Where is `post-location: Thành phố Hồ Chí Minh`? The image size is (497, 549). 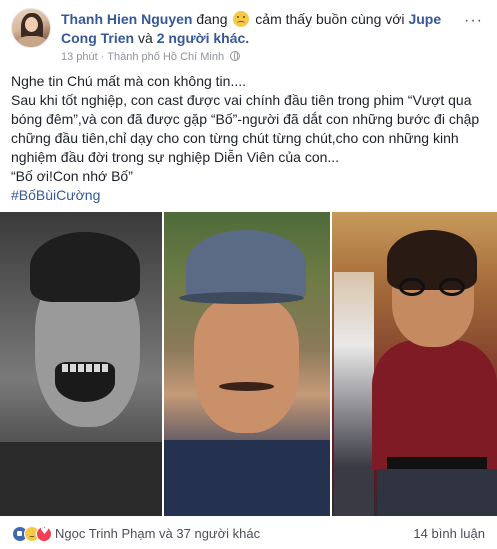 post-location: Thành phố Hồ Chí Minh is located at coordinates (165, 57).